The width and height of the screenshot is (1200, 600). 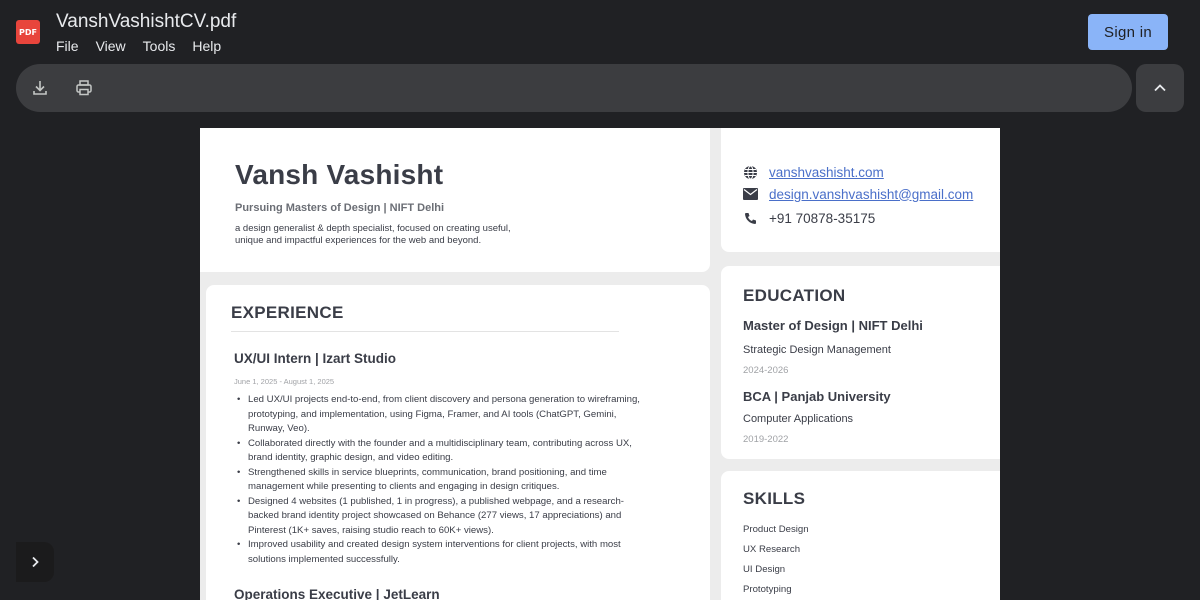 What do you see at coordinates (766, 370) in the screenshot?
I see `education-years: 2024-2026` at bounding box center [766, 370].